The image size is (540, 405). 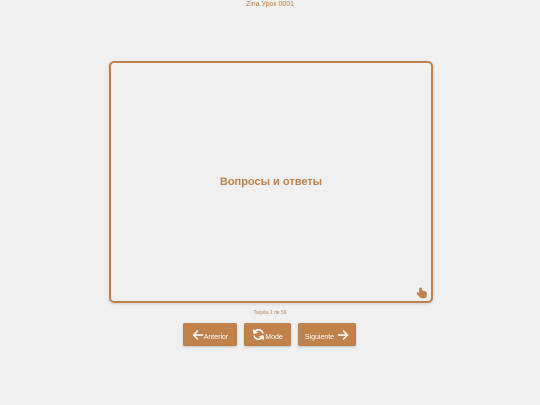 I want to click on mode-button-label: Mode, so click(x=274, y=337).